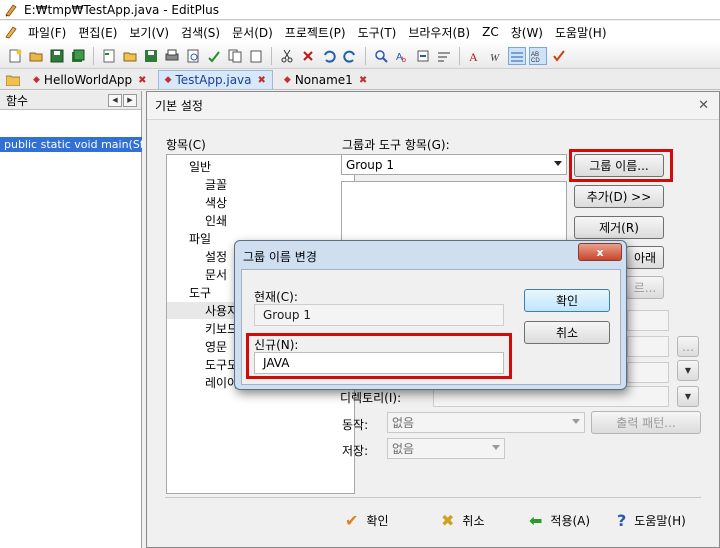 The width and height of the screenshot is (720, 548). I want to click on tab-testapp: ◆ TestApp.java ✖, so click(215, 79).